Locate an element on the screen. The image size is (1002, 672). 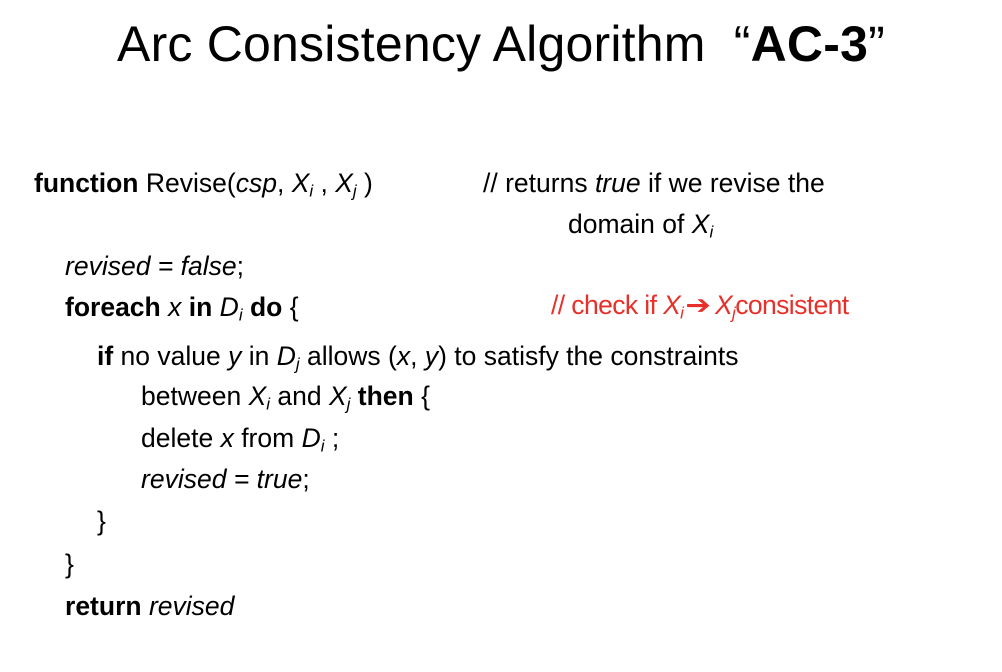
comment-text: // returns is located at coordinates (539, 183).